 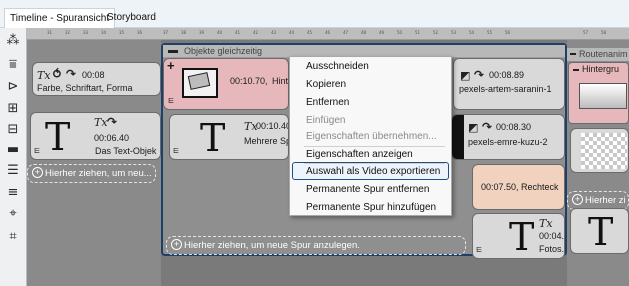 What do you see at coordinates (13, 108) in the screenshot?
I see `plus-track-icon: ⊞` at bounding box center [13, 108].